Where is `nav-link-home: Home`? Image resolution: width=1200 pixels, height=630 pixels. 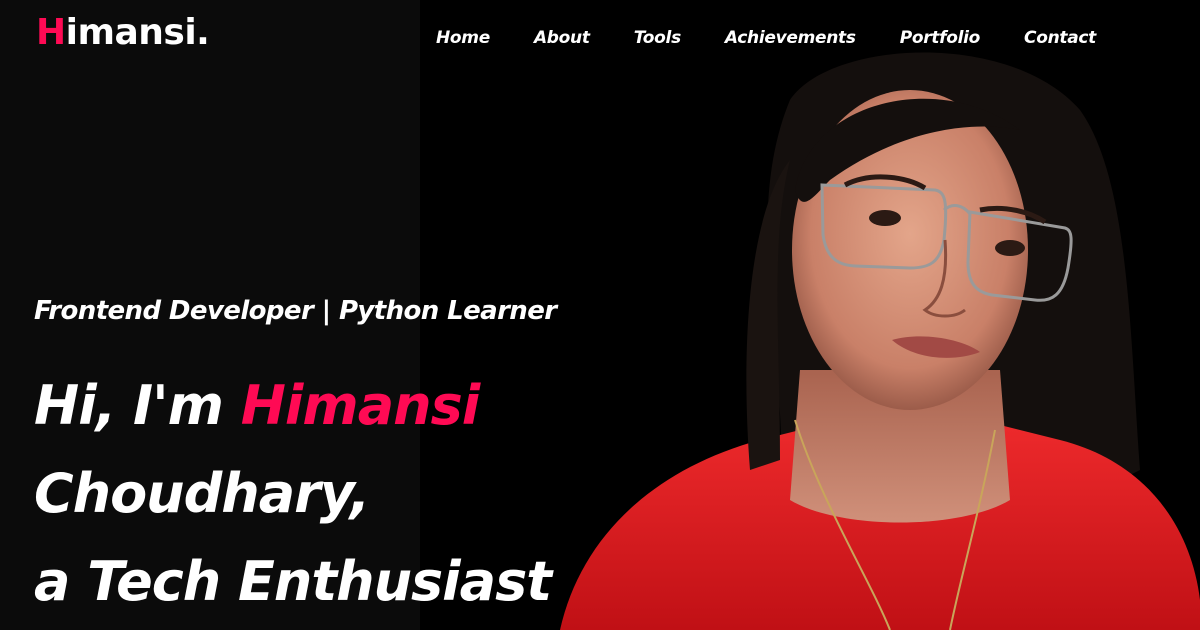
nav-link-home: Home is located at coordinates (463, 38).